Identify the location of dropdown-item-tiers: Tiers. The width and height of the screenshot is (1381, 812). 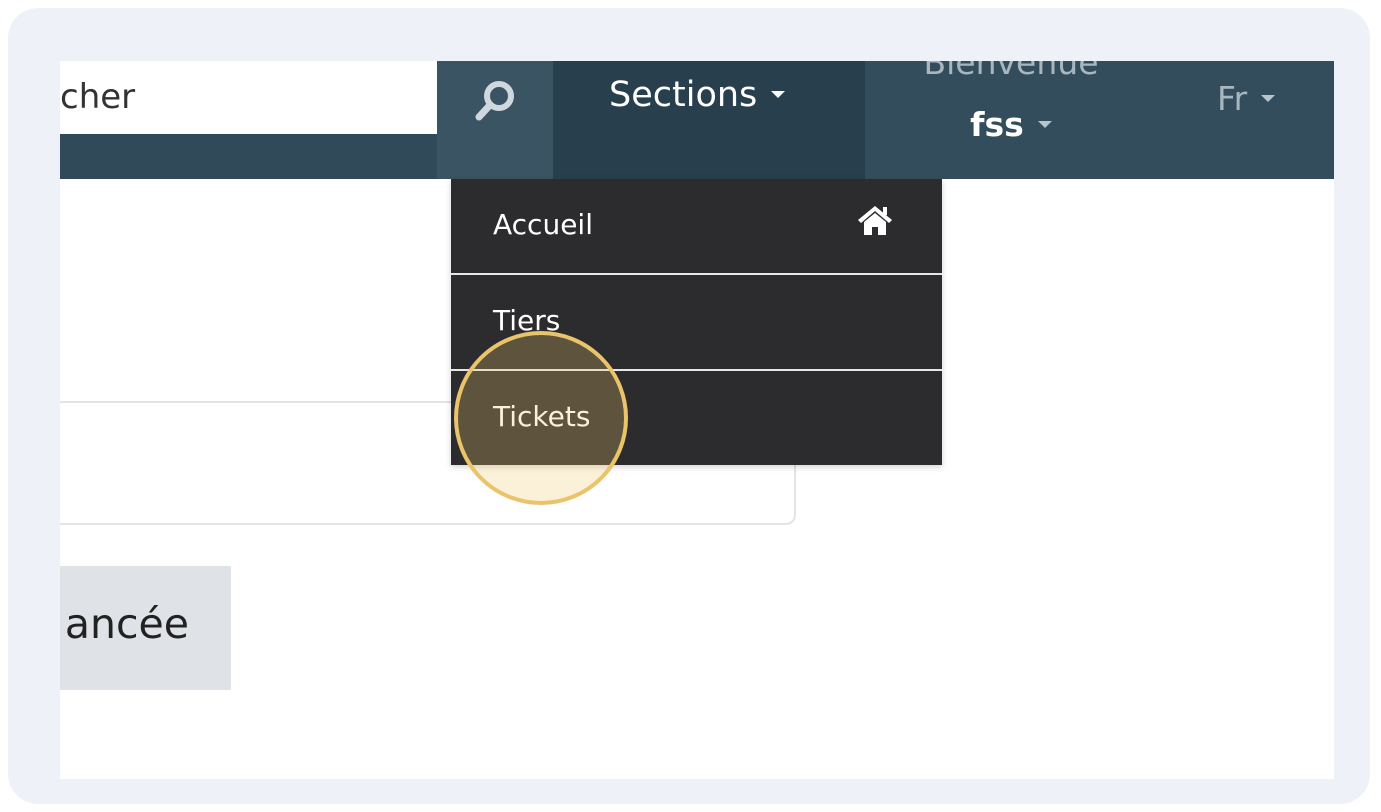
(696, 322).